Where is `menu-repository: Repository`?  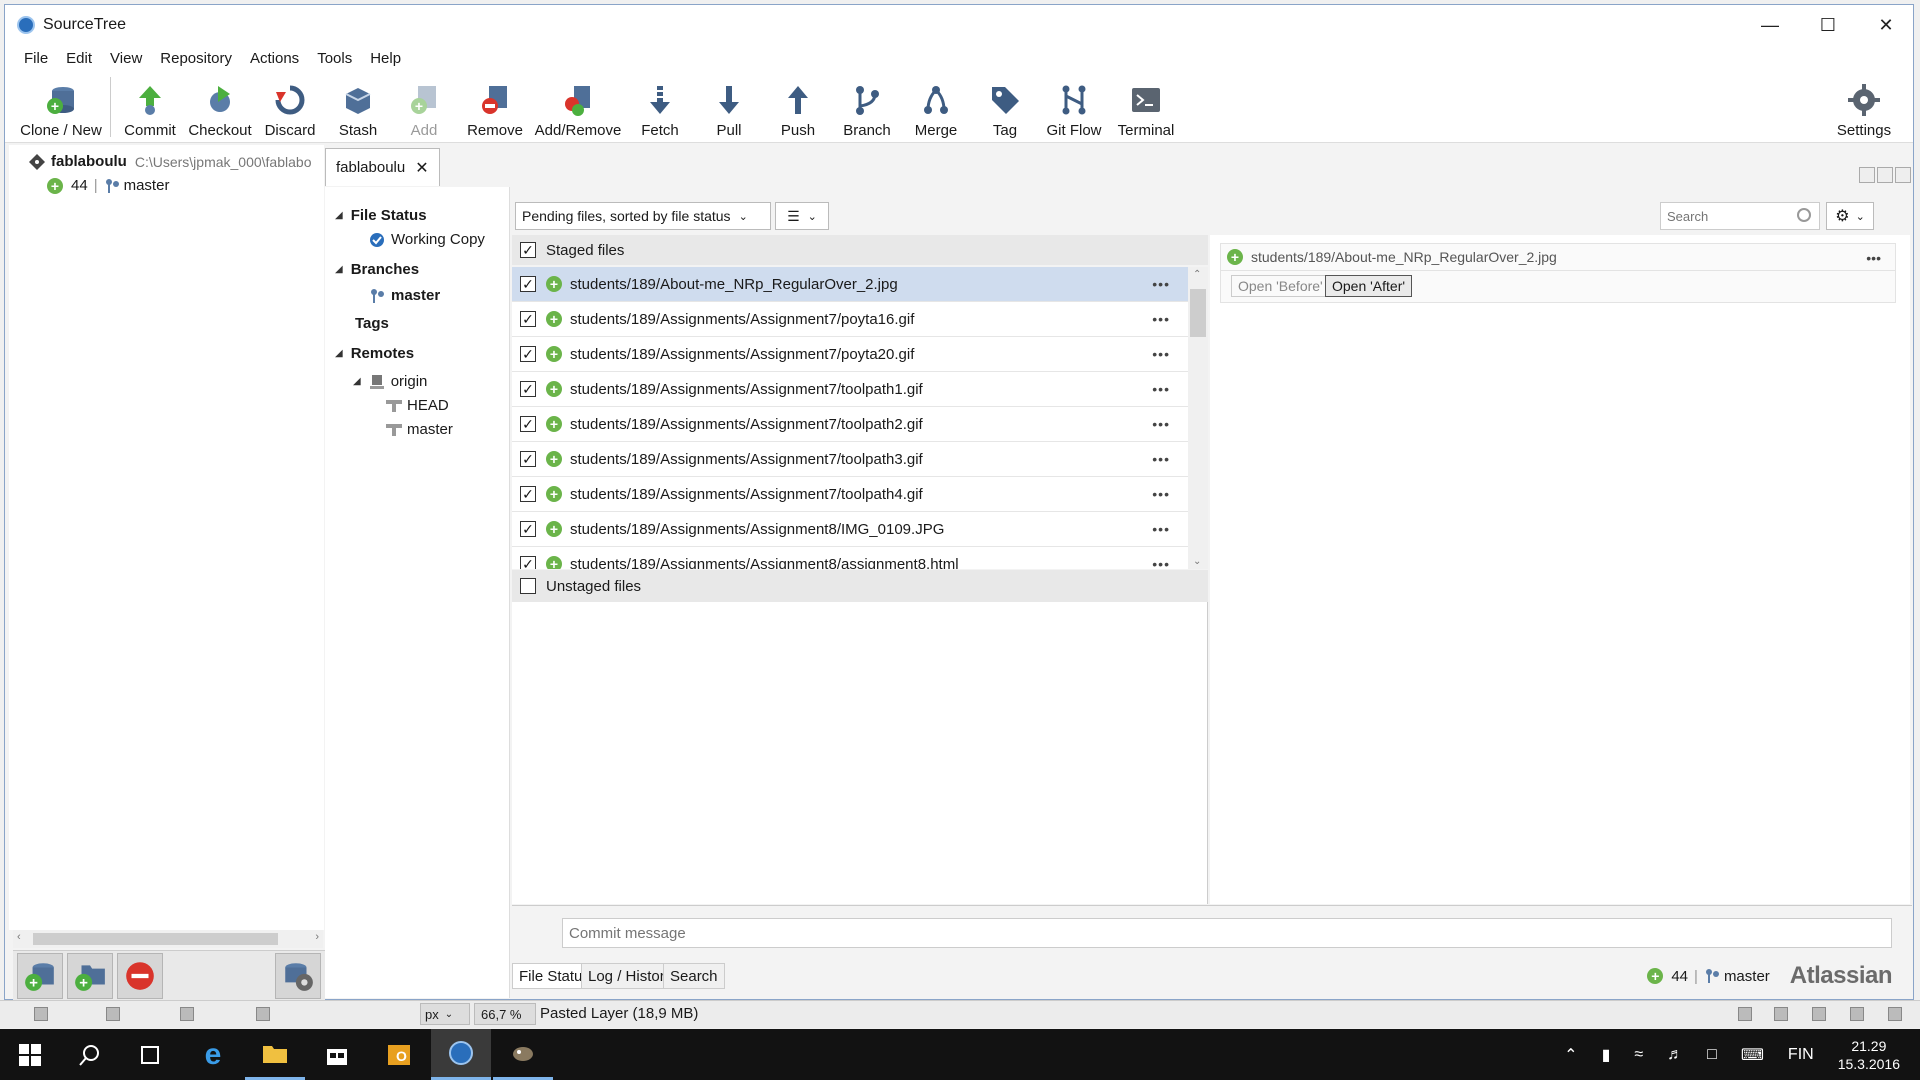 menu-repository: Repository is located at coordinates (196, 58).